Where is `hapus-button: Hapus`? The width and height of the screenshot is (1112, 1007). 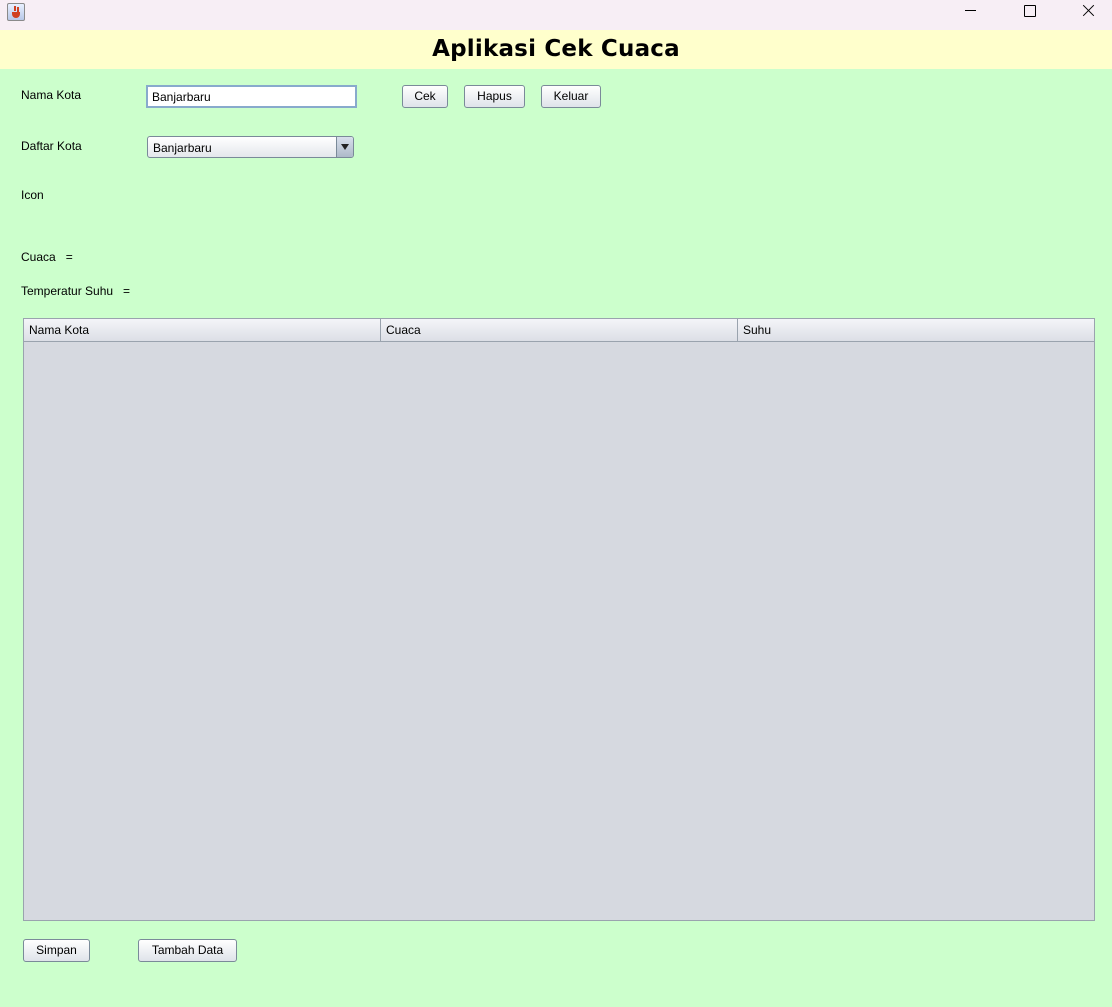 hapus-button: Hapus is located at coordinates (494, 96).